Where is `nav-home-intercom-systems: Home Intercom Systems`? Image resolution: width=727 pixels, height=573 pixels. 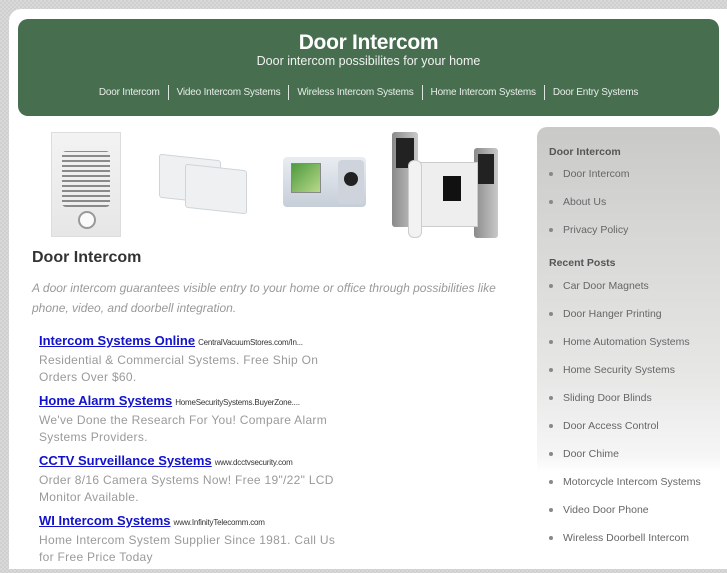
nav-home-intercom-systems: Home Intercom Systems is located at coordinates (483, 92).